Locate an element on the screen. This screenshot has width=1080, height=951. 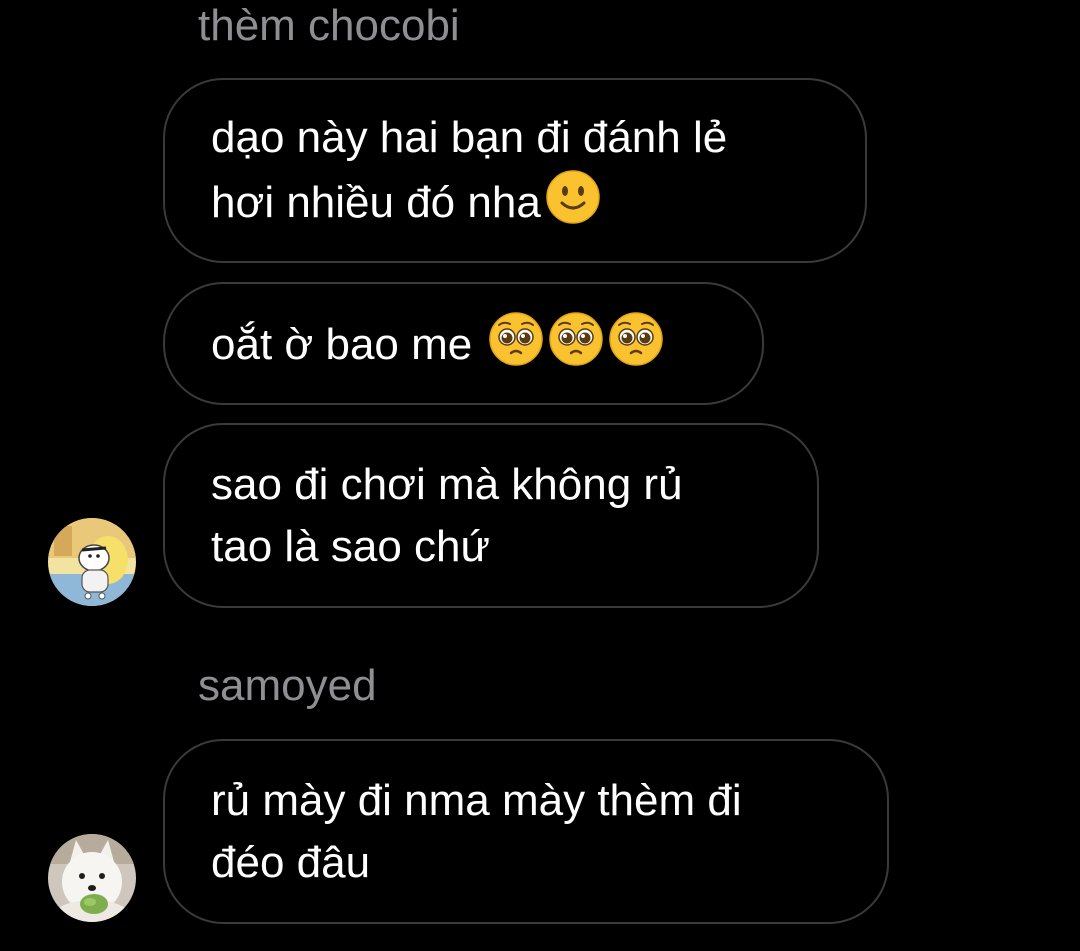
message-bubble: sao đi chơi mà không rủ tao là sao chứ is located at coordinates (491, 515).